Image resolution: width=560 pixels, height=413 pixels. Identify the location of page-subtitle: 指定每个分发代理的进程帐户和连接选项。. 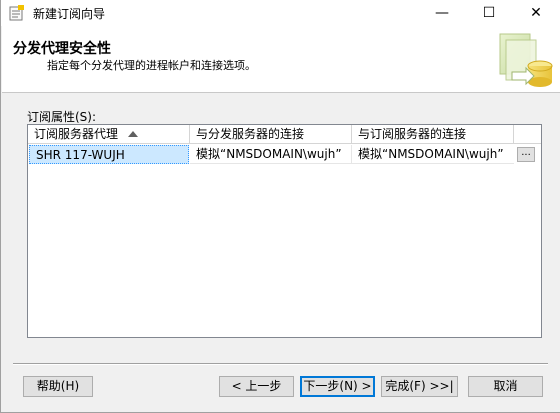
(151, 65).